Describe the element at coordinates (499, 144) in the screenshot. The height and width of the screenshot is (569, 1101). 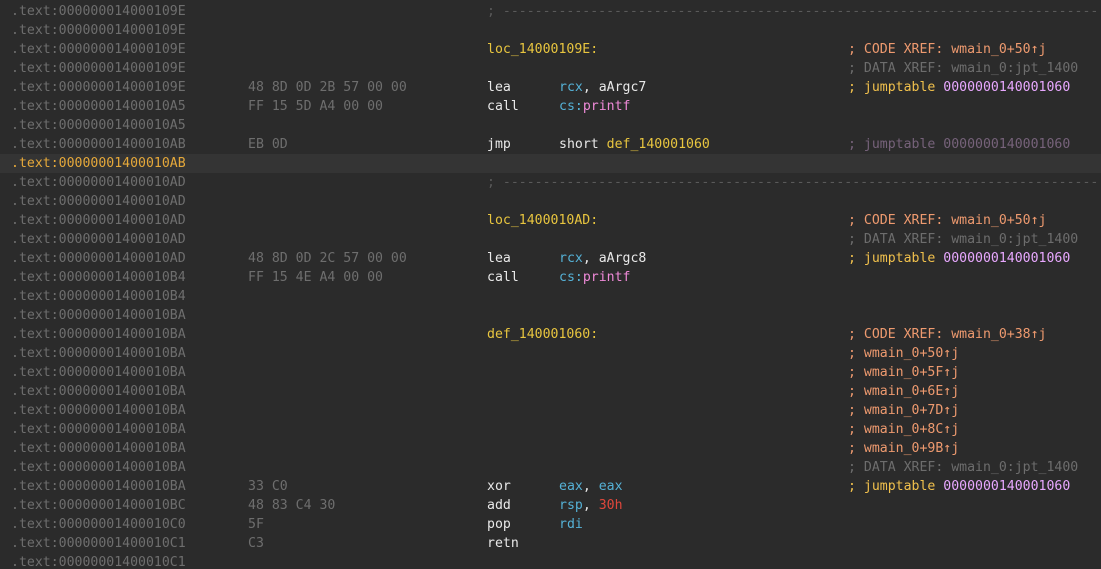
I see `mnemonic: jmp` at that location.